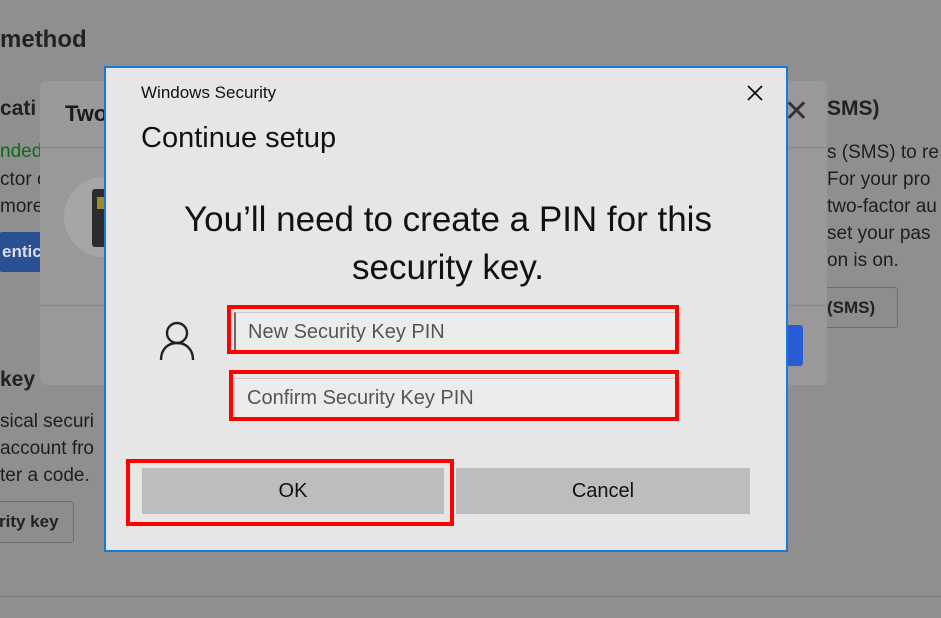 The width and height of the screenshot is (941, 618). What do you see at coordinates (22, 206) in the screenshot?
I see `section-text-line: more` at bounding box center [22, 206].